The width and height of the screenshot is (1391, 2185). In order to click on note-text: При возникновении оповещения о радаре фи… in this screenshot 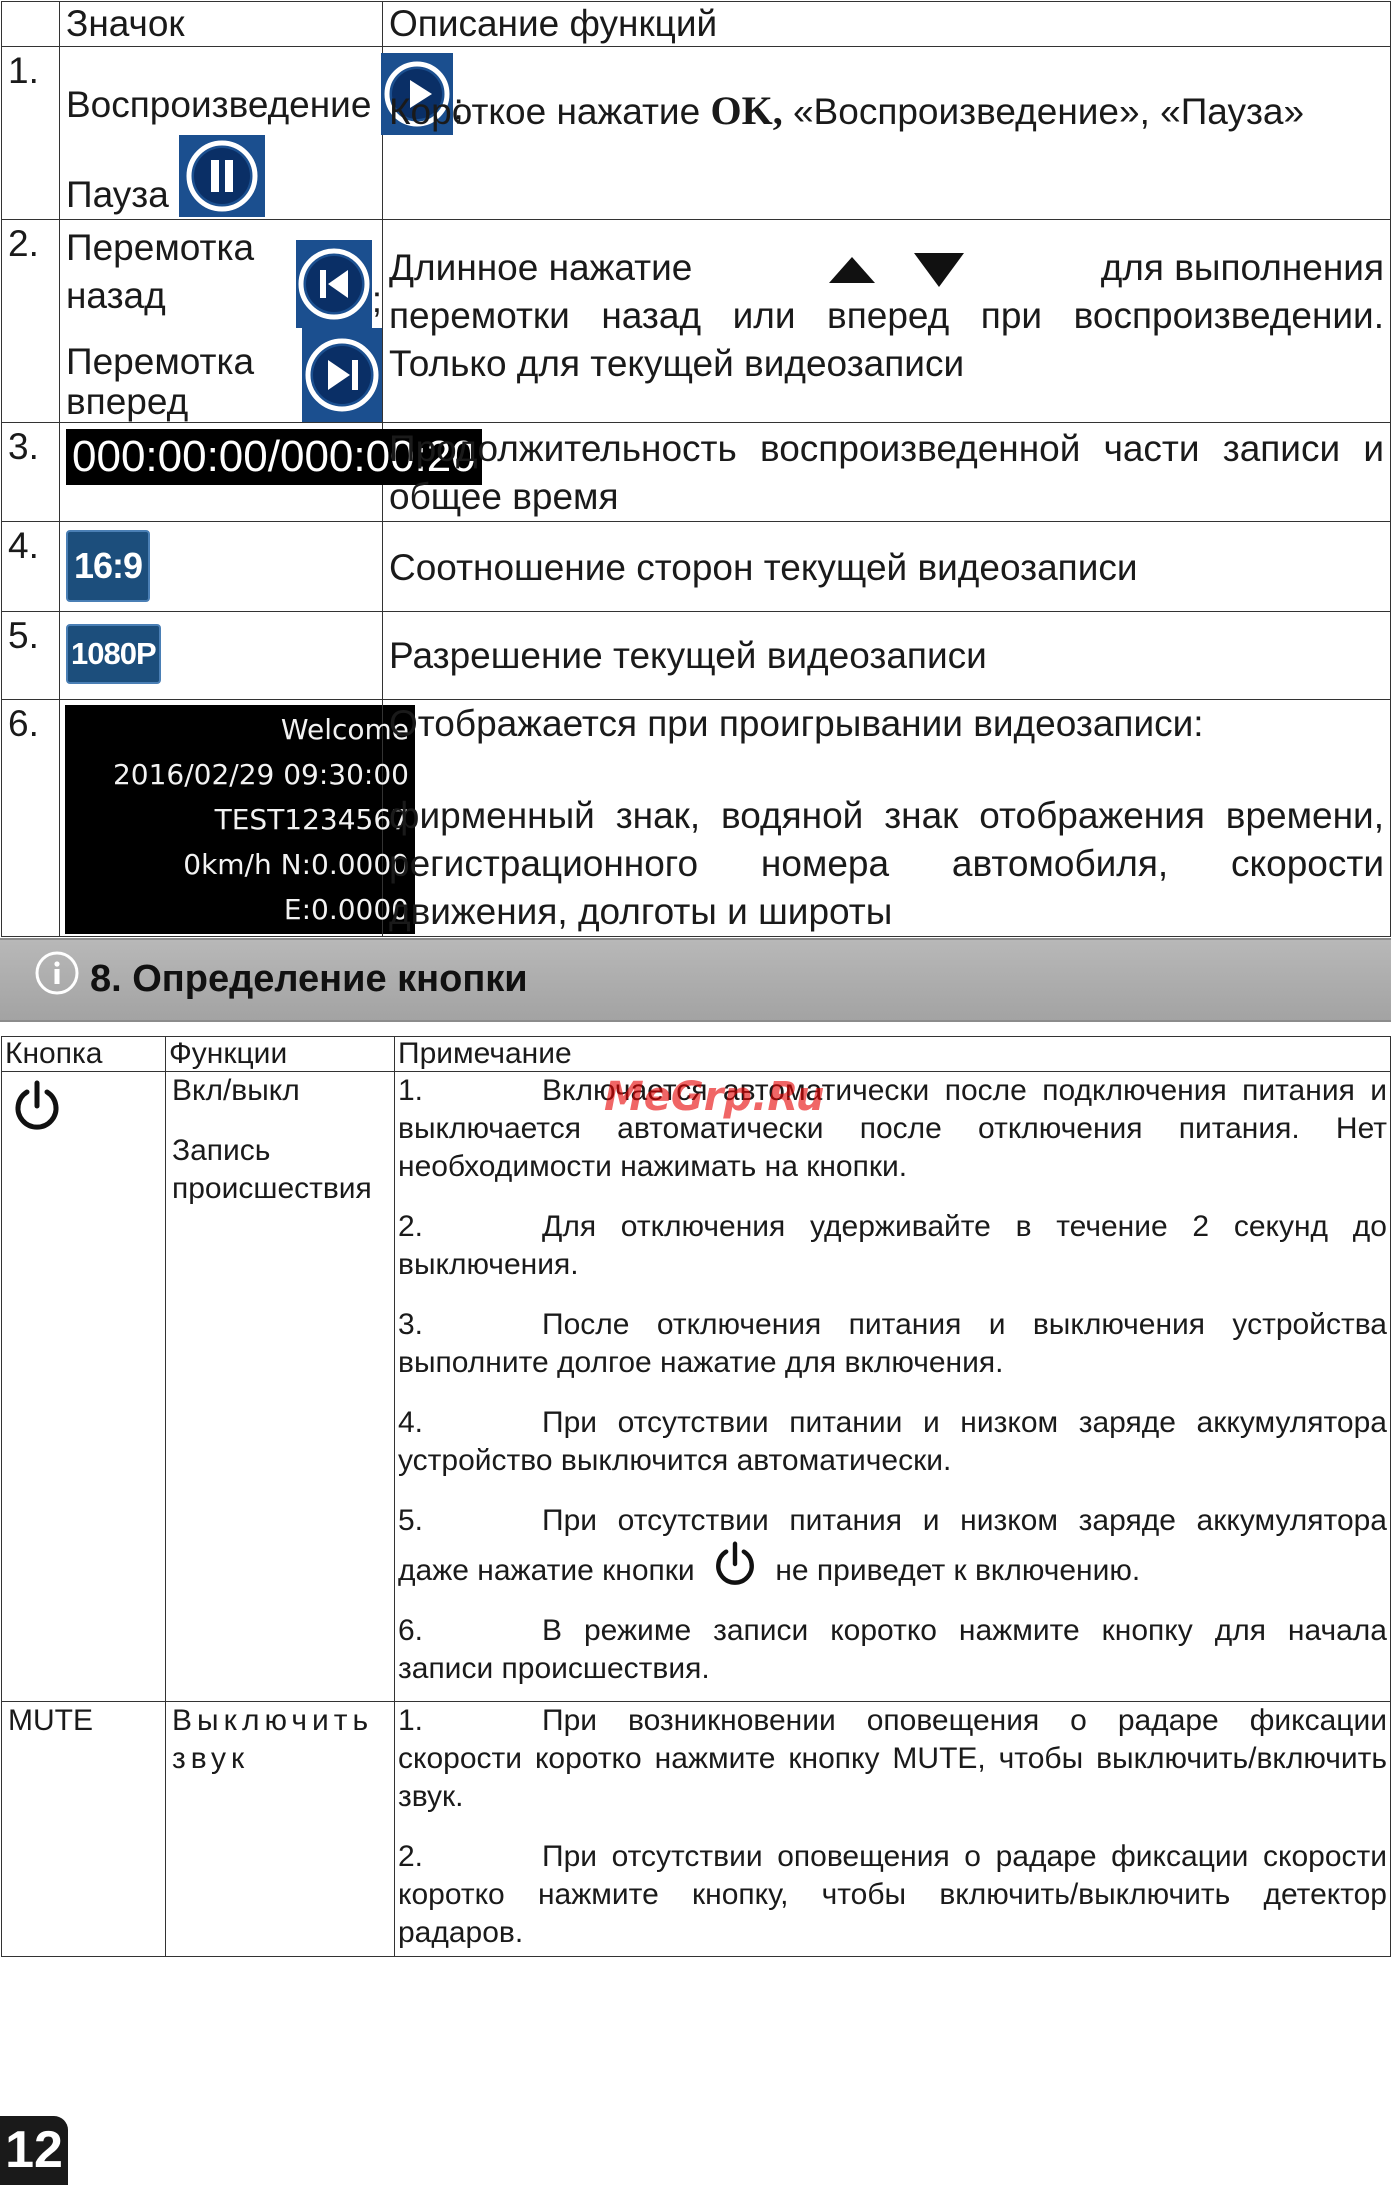, I will do `click(892, 1758)`.